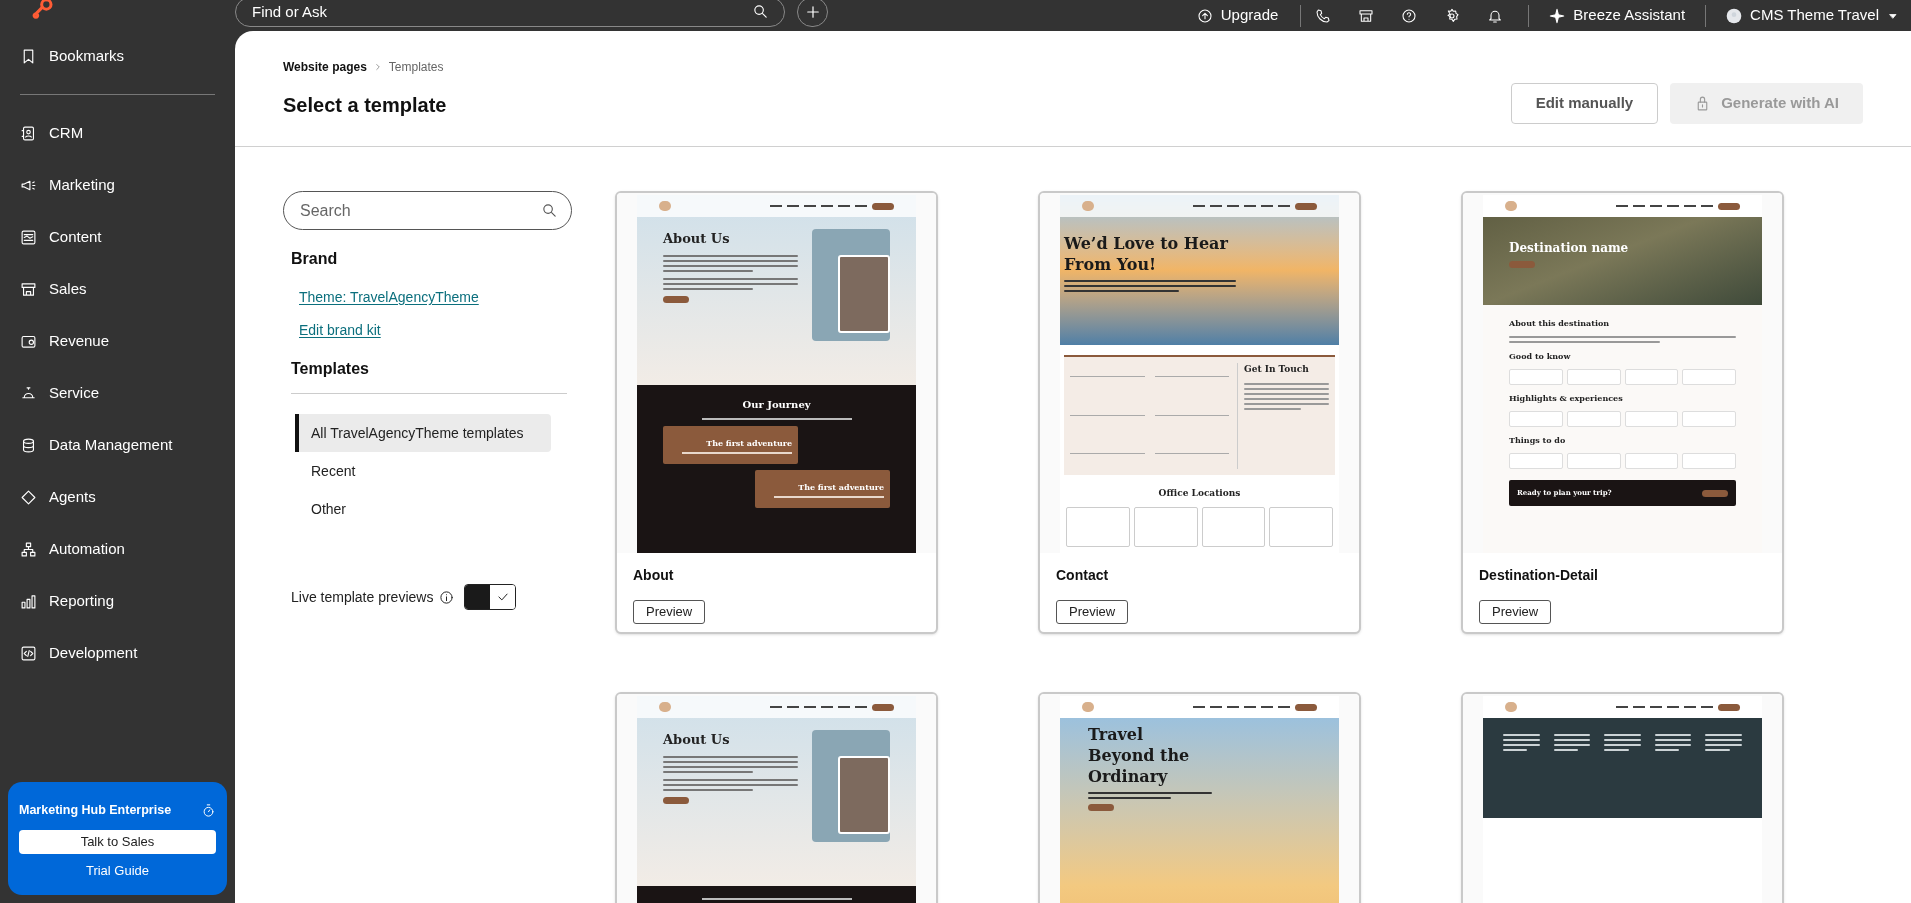  I want to click on preview-heading: Our Journey, so click(776, 405).